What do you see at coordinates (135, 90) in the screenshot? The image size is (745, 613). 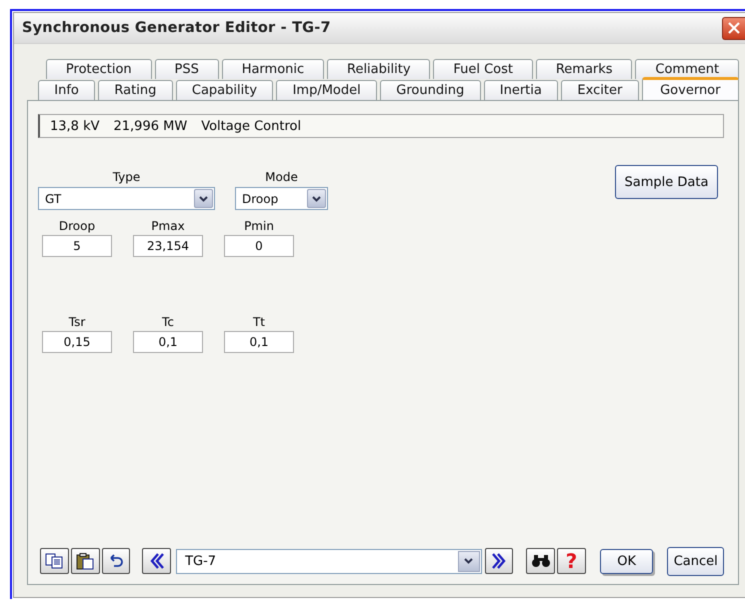 I see `tab: Rating` at bounding box center [135, 90].